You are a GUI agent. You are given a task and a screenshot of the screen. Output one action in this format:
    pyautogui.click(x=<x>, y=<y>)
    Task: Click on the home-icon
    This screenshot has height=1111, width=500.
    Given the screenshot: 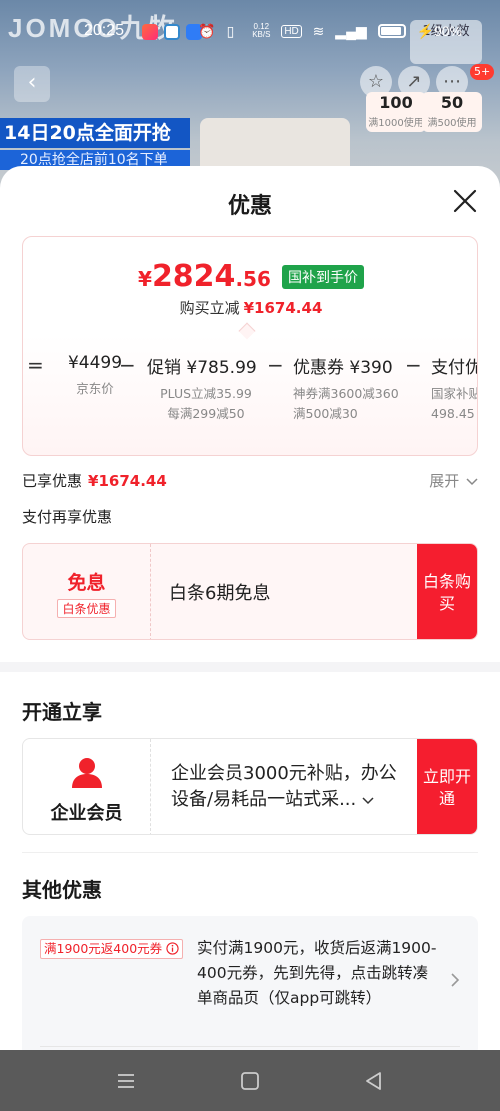 What is the action you would take?
    pyautogui.click(x=250, y=1081)
    